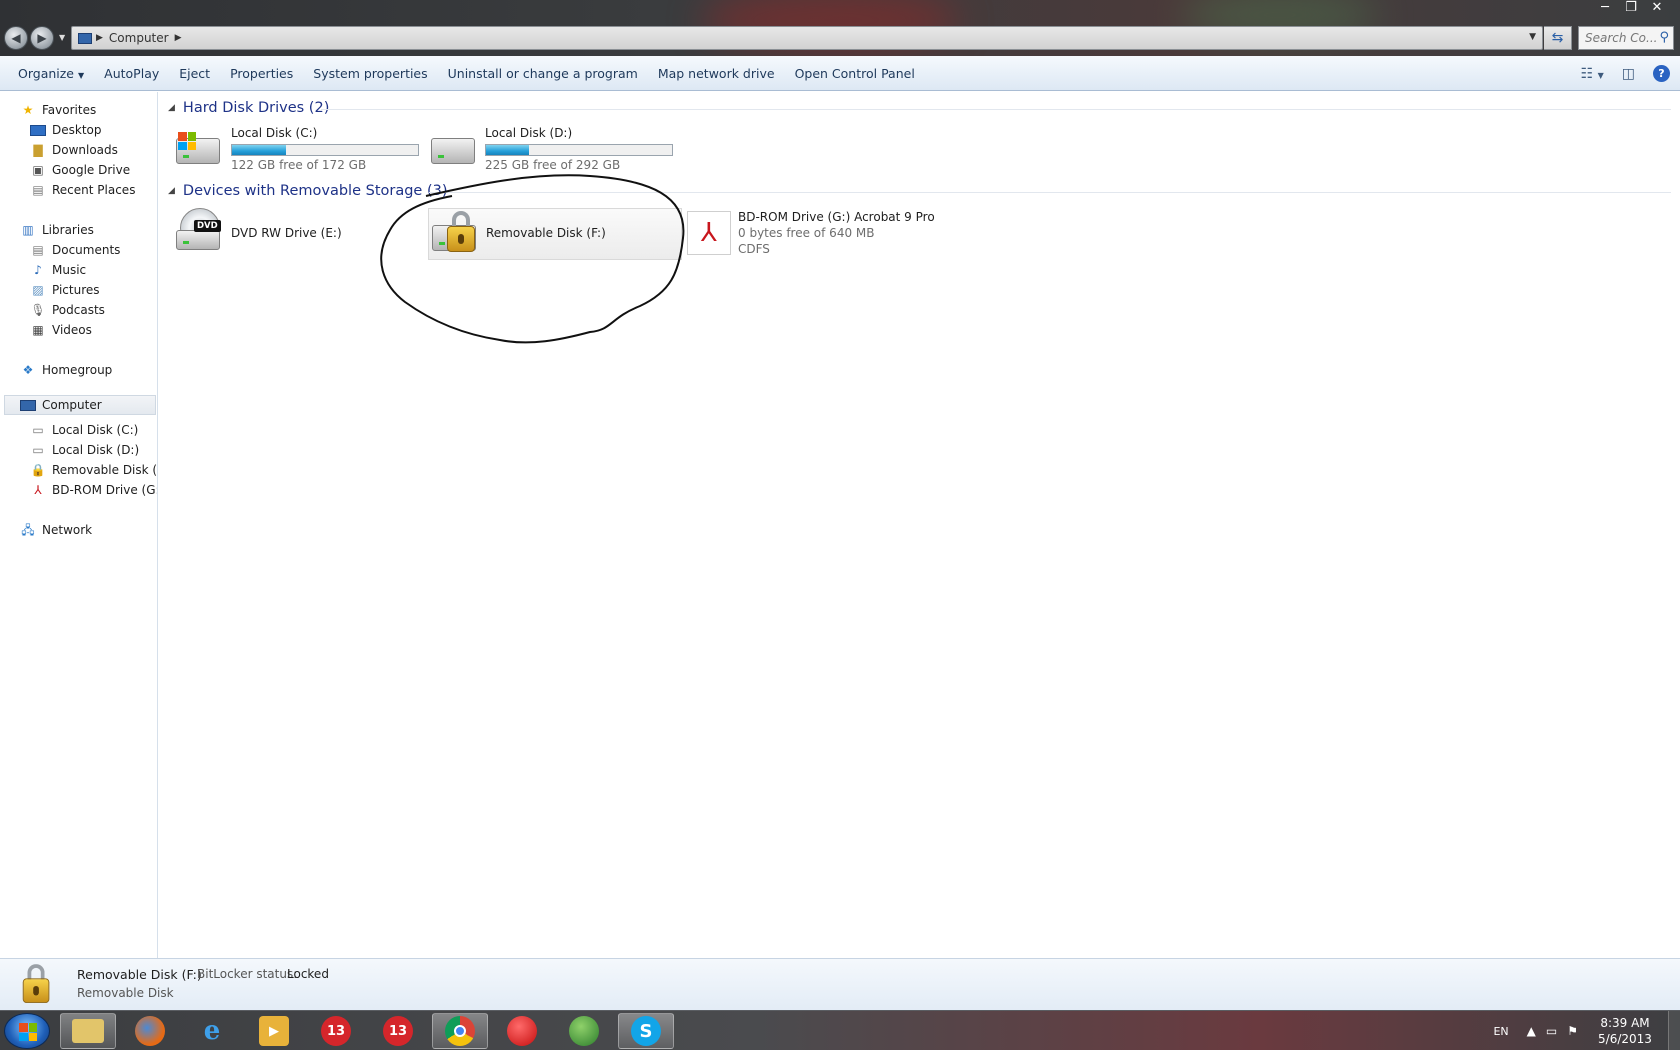  Describe the element at coordinates (855, 73) in the screenshot. I see `open-control-panel-button: Open Control Panel` at that location.